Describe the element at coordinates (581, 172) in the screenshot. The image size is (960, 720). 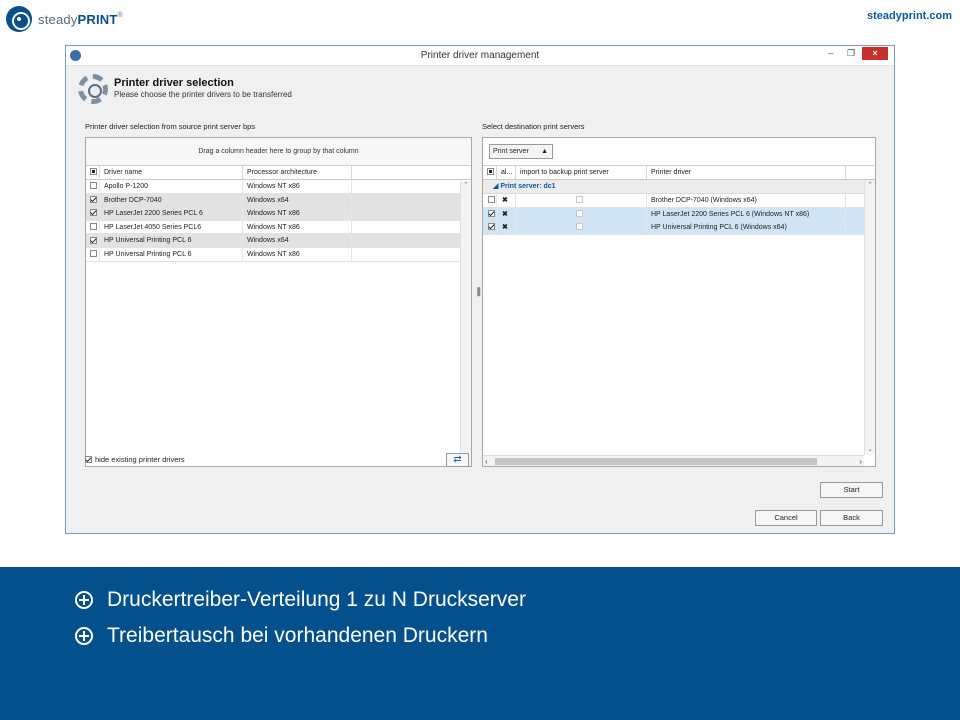
I see `column-import-backup: import to backup print server` at that location.